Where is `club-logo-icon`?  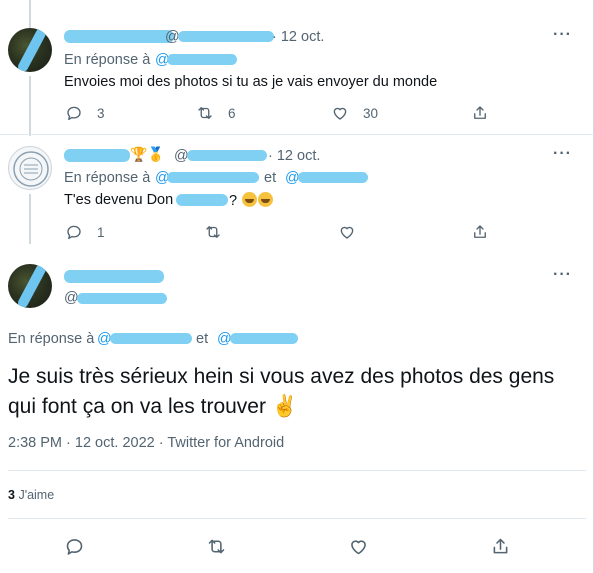
club-logo-icon is located at coordinates (31, 169).